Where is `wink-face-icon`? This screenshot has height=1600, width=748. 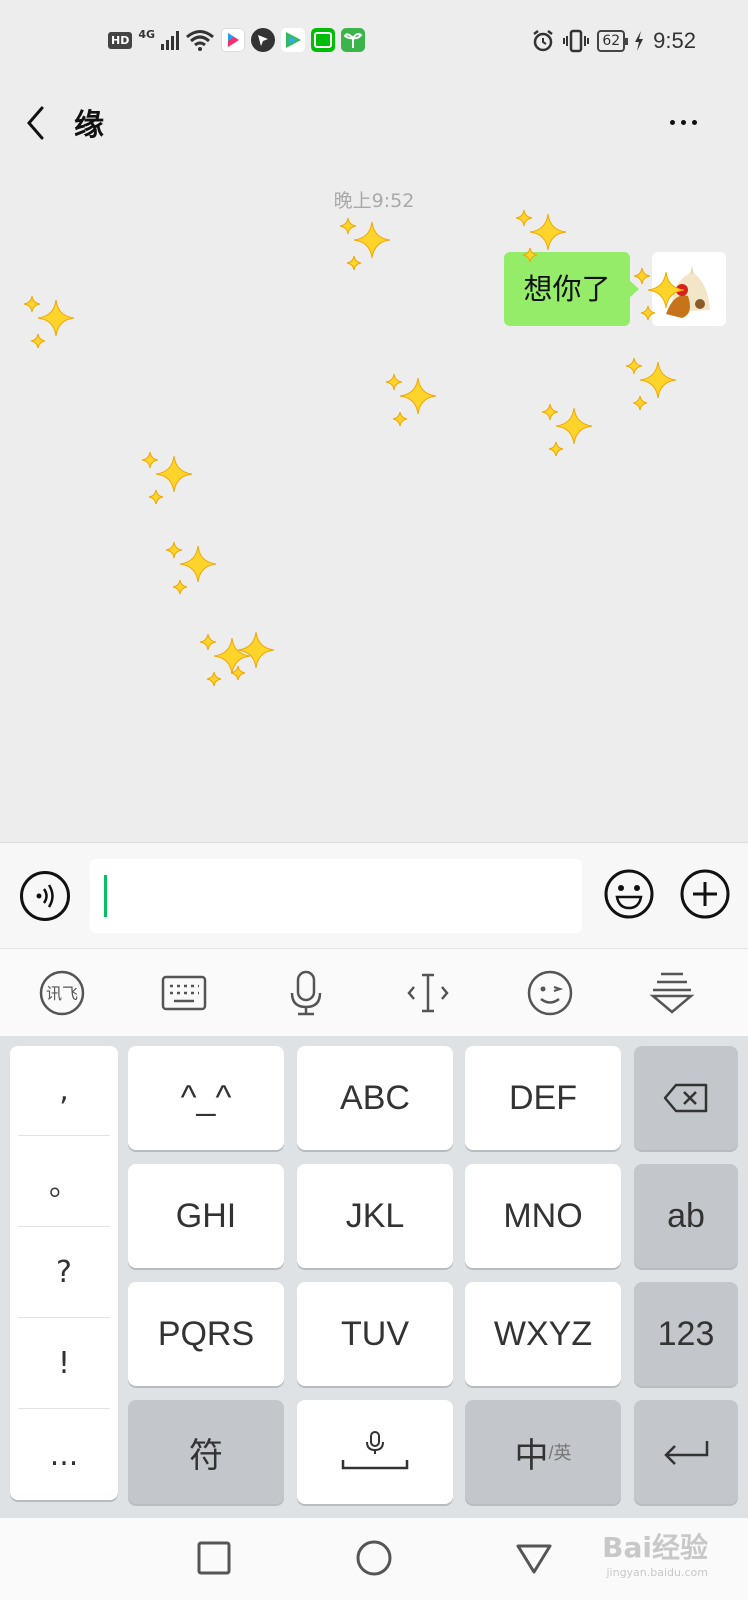
wink-face-icon is located at coordinates (550, 993).